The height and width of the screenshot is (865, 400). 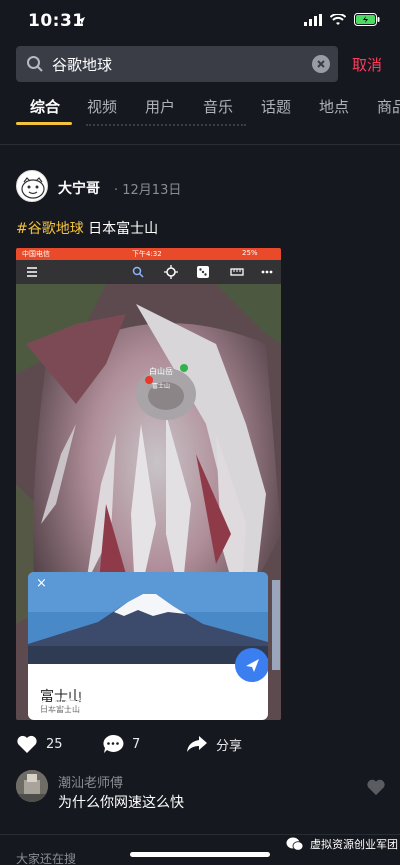 What do you see at coordinates (376, 787) in the screenshot?
I see `comment-like-heart-icon` at bounding box center [376, 787].